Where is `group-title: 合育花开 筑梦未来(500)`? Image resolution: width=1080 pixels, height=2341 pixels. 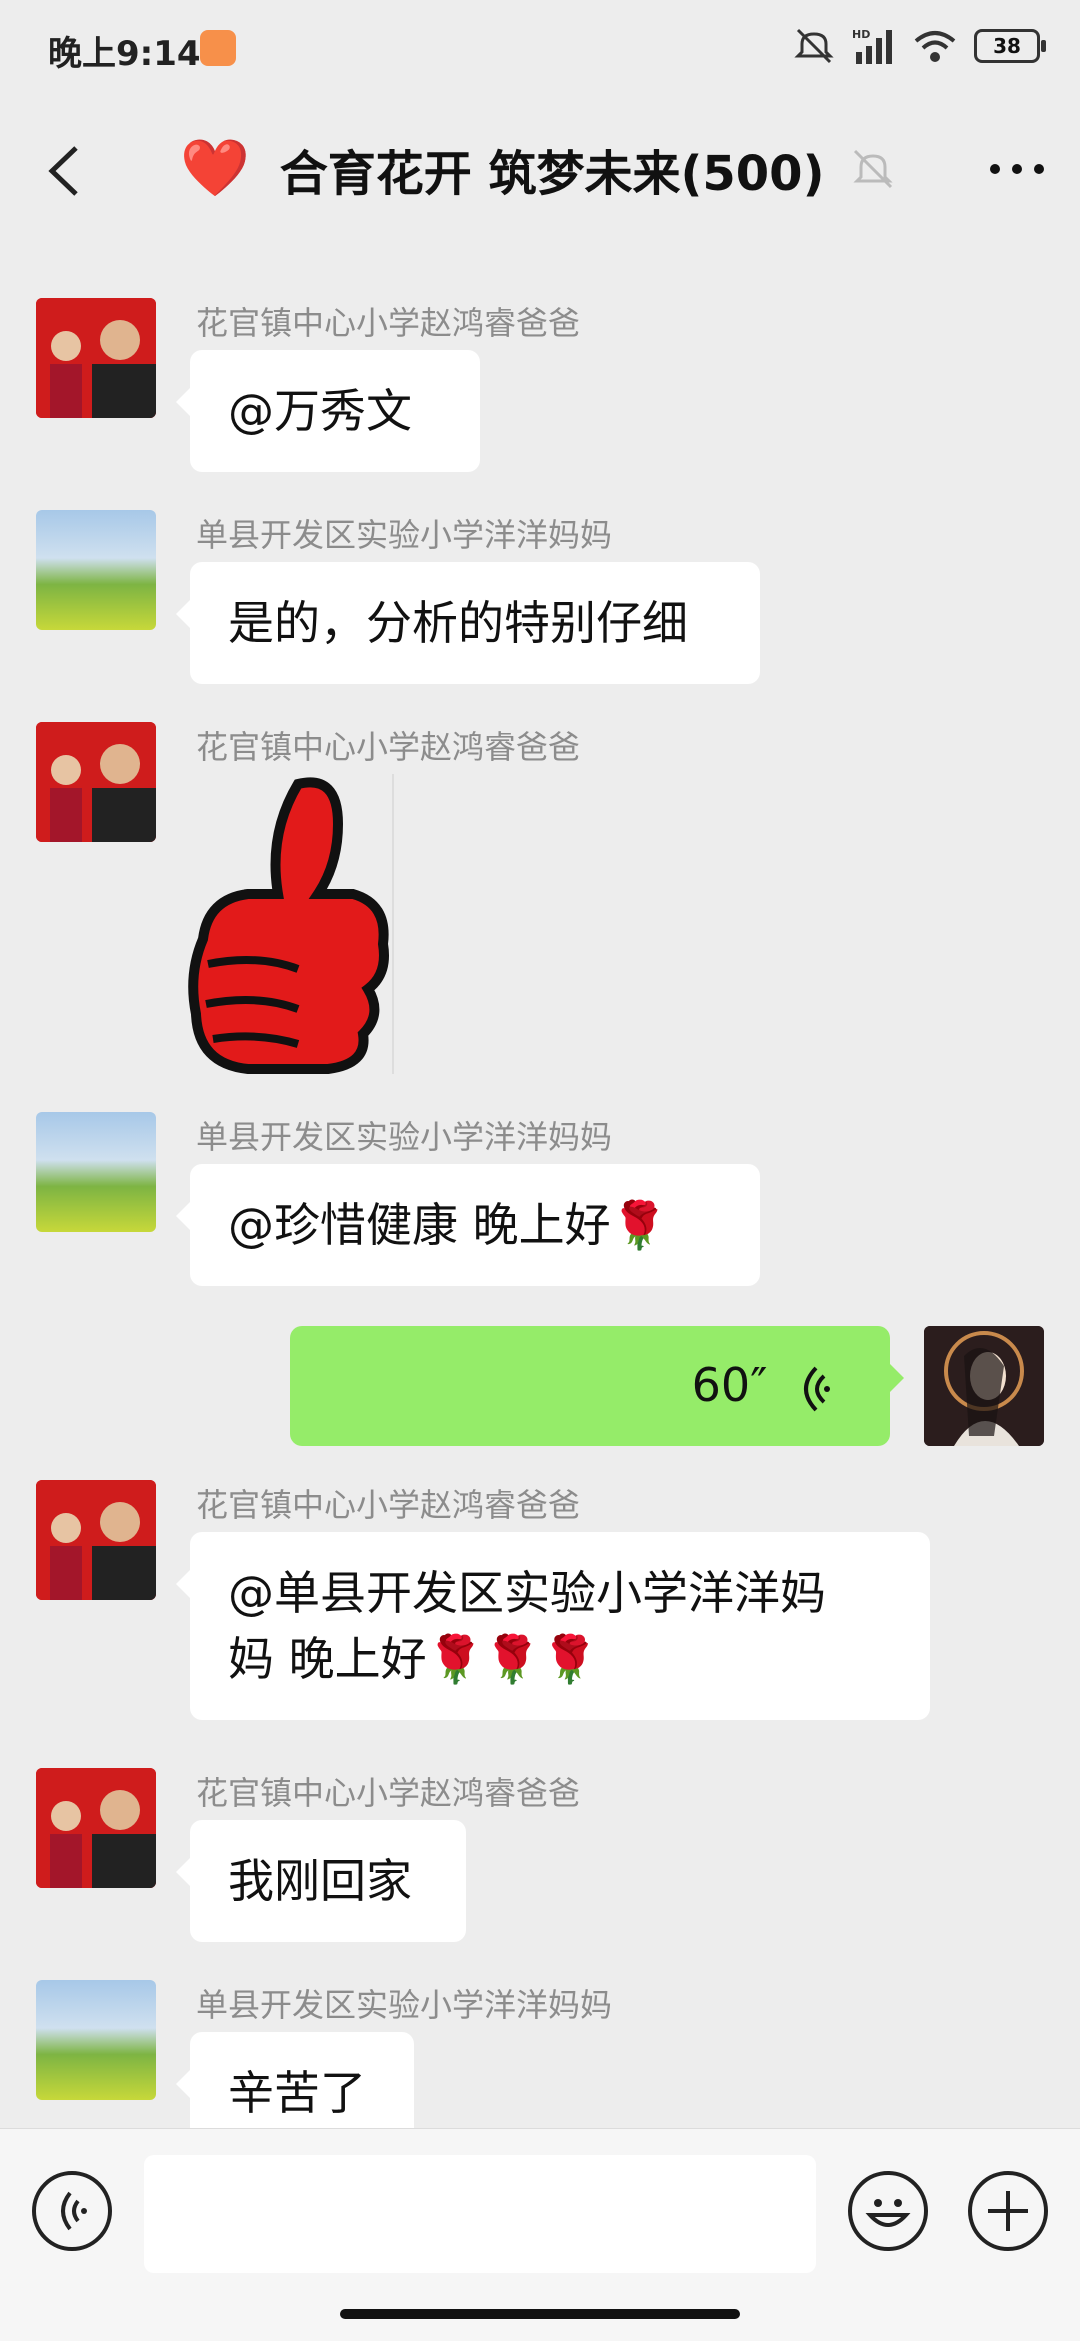 group-title: 合育花开 筑梦未来(500) is located at coordinates (552, 174).